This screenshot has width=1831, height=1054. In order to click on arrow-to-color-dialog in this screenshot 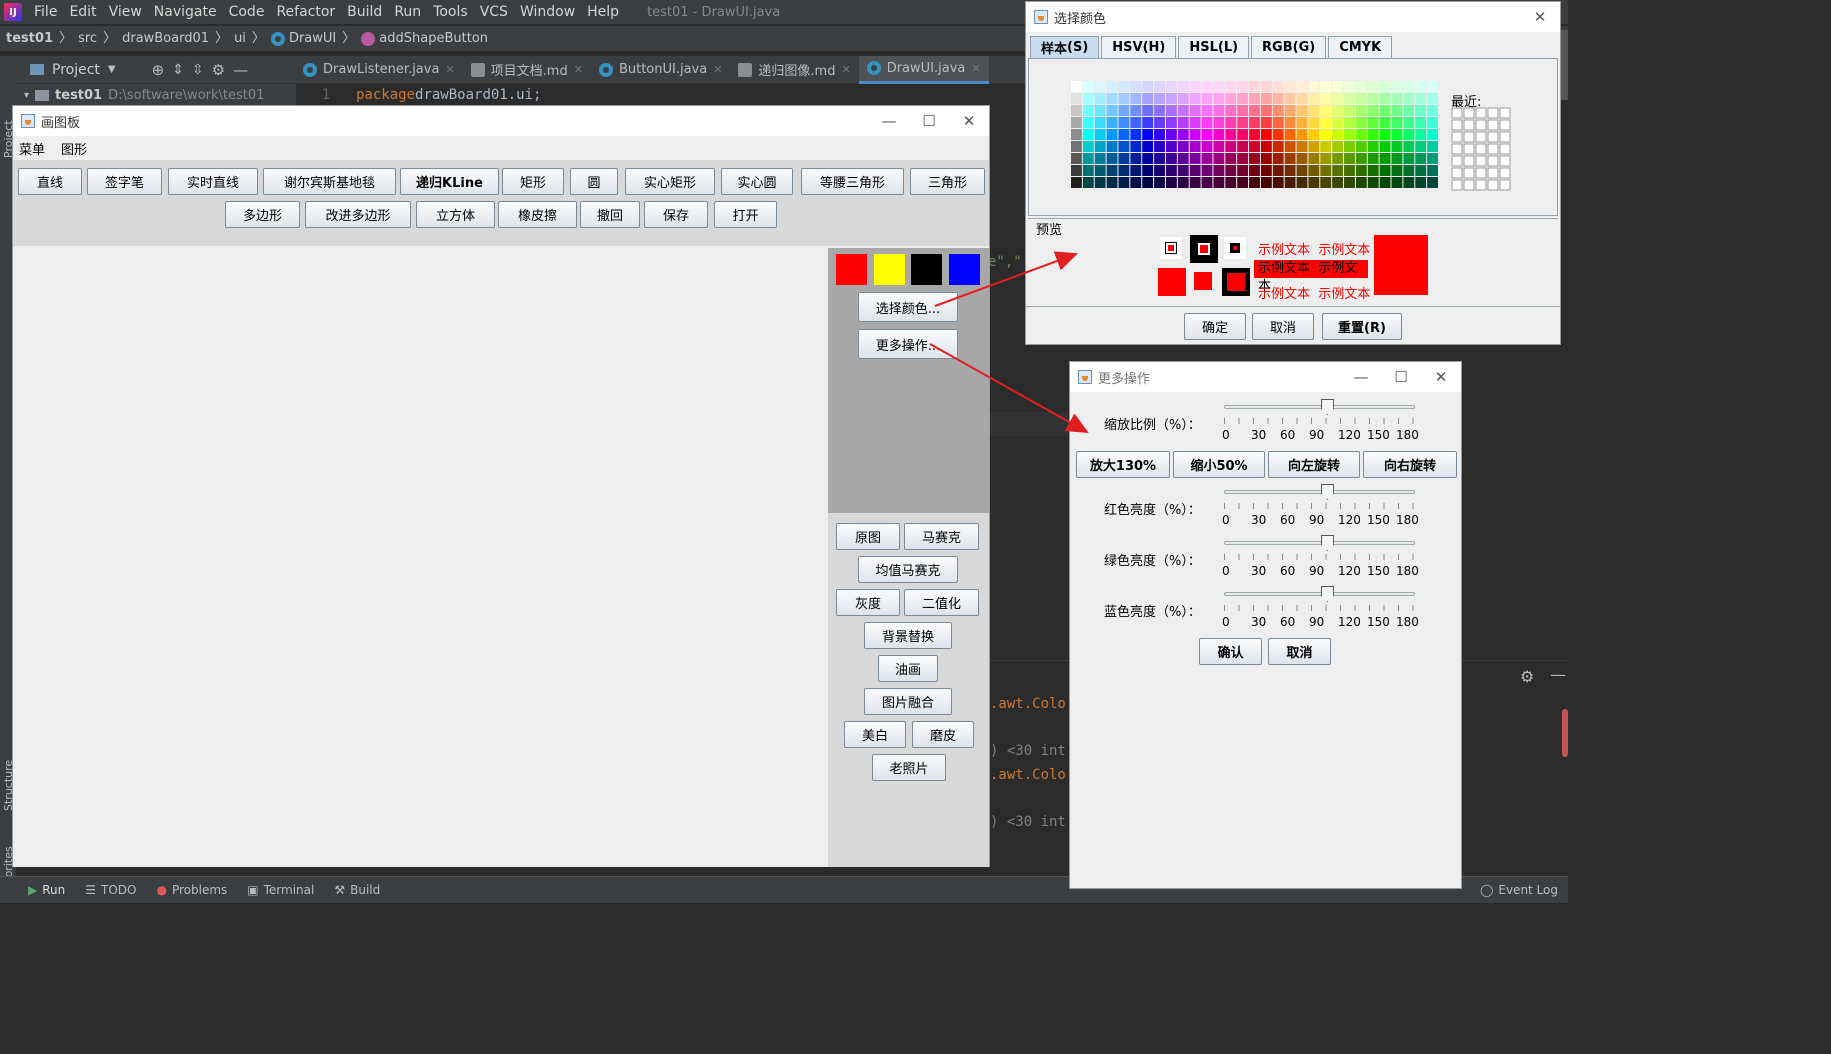, I will do `click(1006, 279)`.